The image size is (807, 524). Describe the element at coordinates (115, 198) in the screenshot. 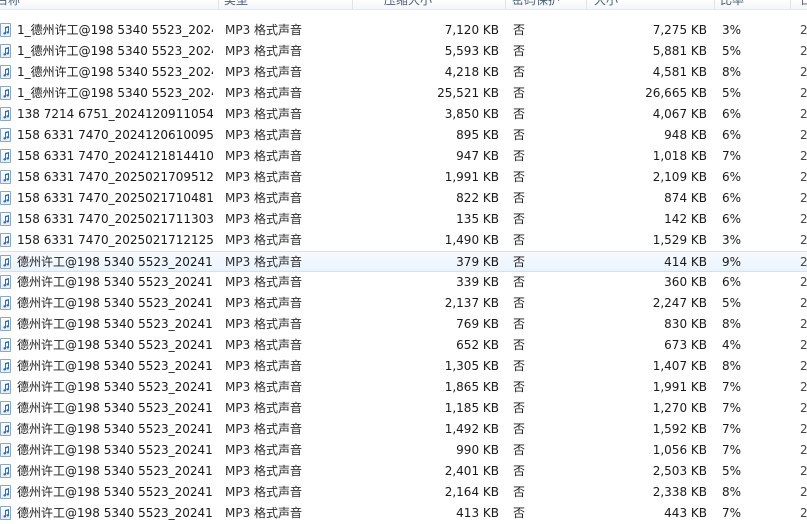

I see `file-name: 158 6331 7470_20250217104811` at that location.